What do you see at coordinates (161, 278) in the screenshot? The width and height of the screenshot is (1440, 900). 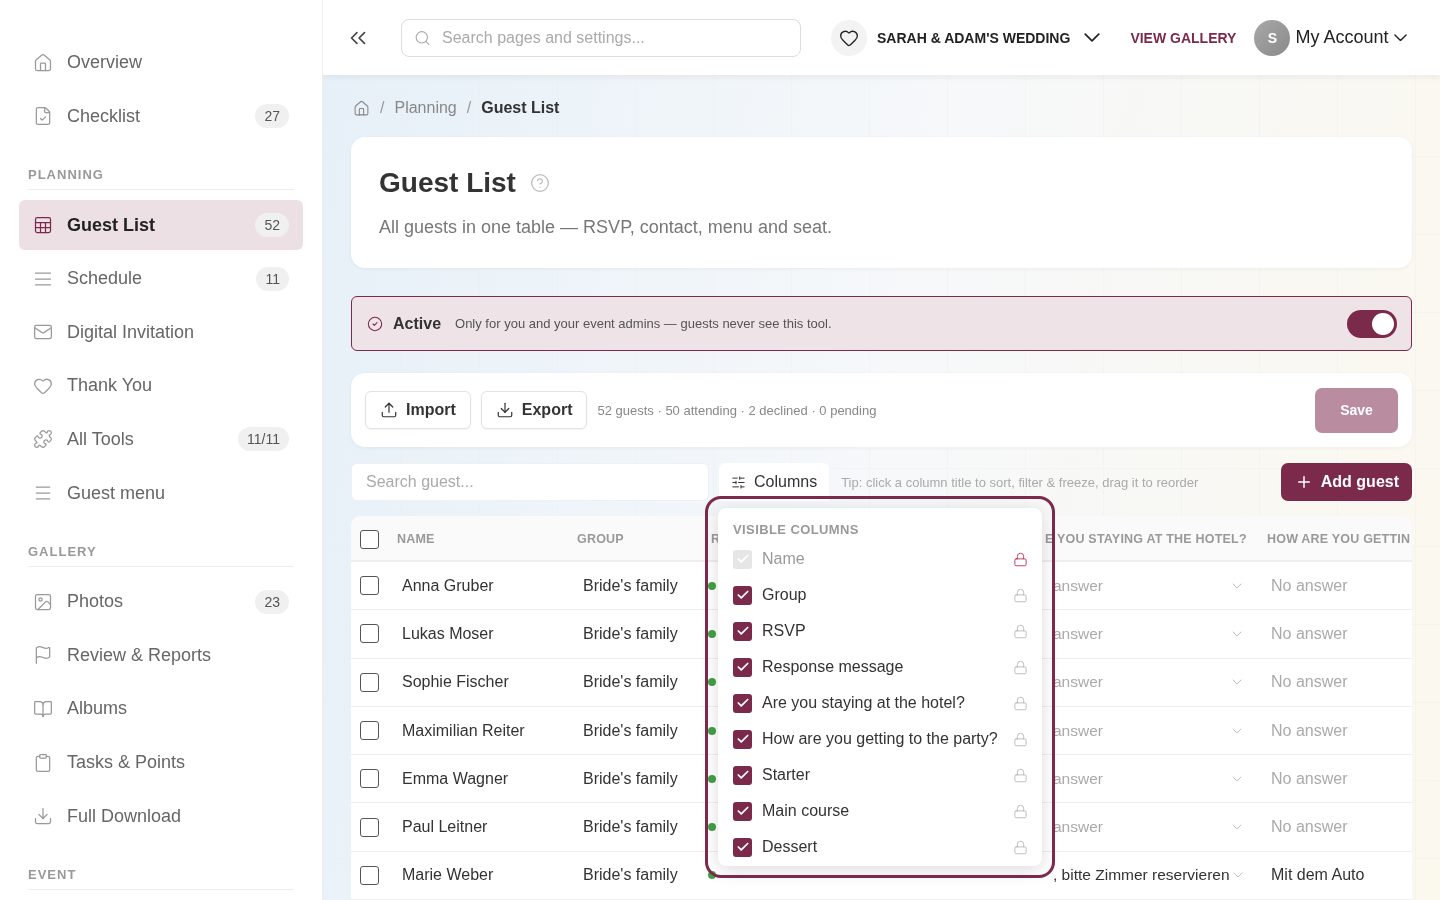 I see `sidebar-item: Schedule 11` at bounding box center [161, 278].